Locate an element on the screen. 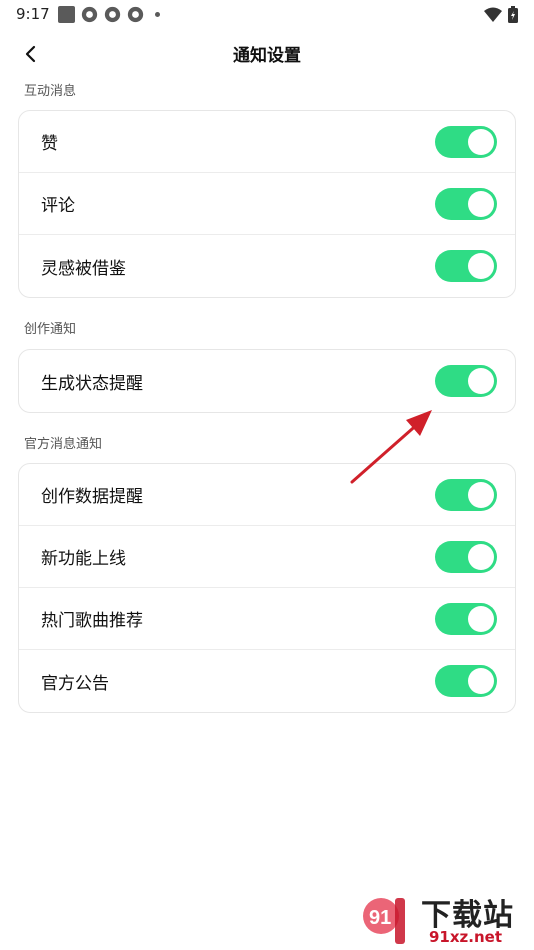 This screenshot has height=950, width=534. setting-label: 生成状态提醒 is located at coordinates (92, 383).